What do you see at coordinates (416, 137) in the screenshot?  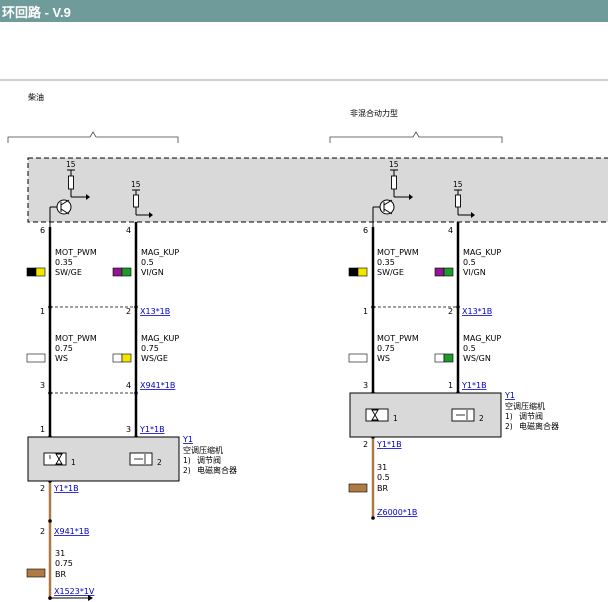 I see `variant-brace-right` at bounding box center [416, 137].